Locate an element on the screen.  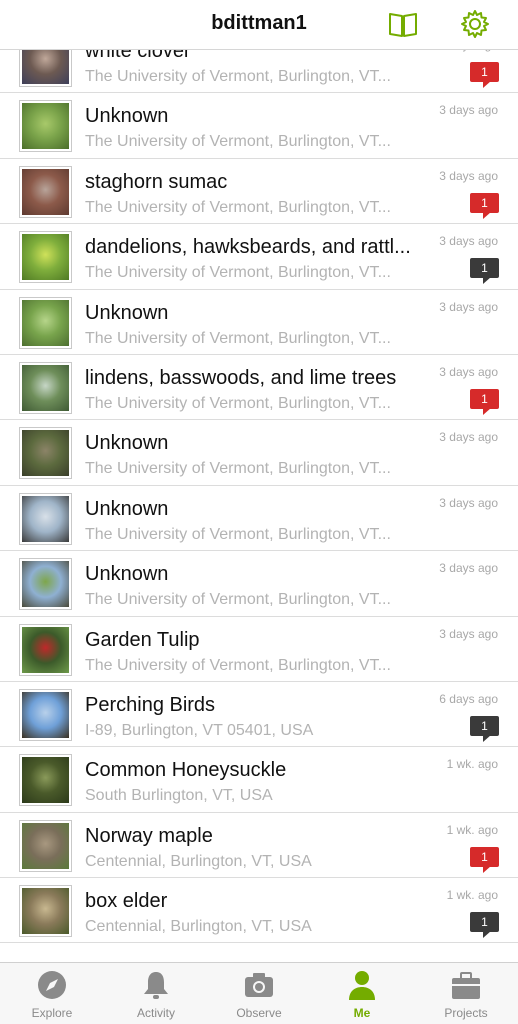
compass-icon is located at coordinates (52, 985).